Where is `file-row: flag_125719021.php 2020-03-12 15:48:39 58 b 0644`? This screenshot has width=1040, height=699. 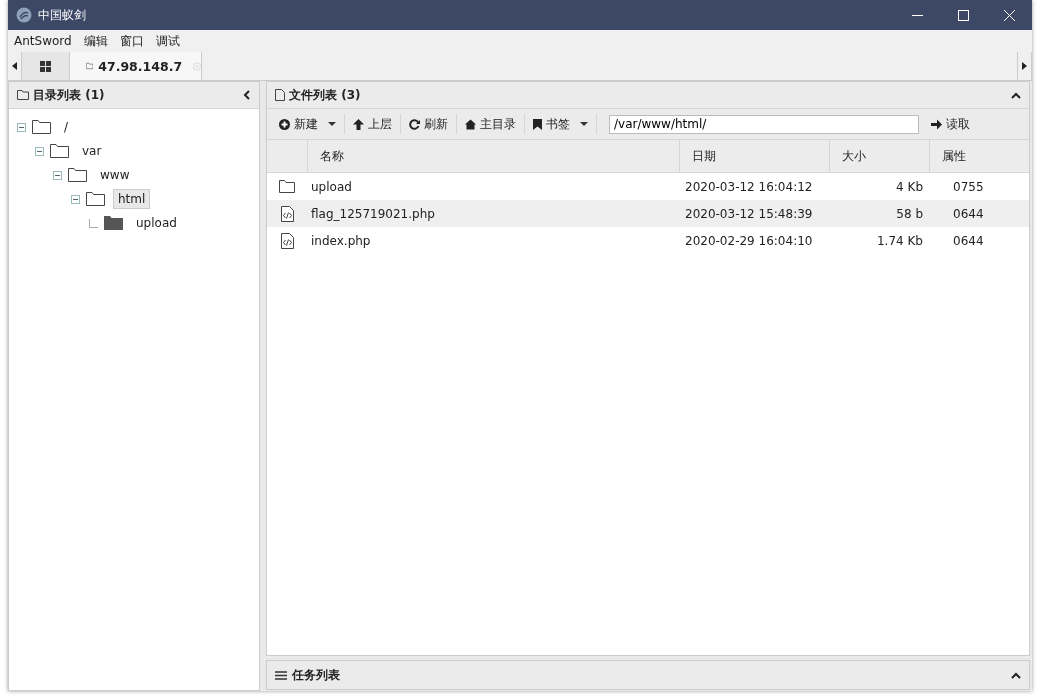 file-row: flag_125719021.php 2020-03-12 15:48:39 58 b 0644 is located at coordinates (648, 213).